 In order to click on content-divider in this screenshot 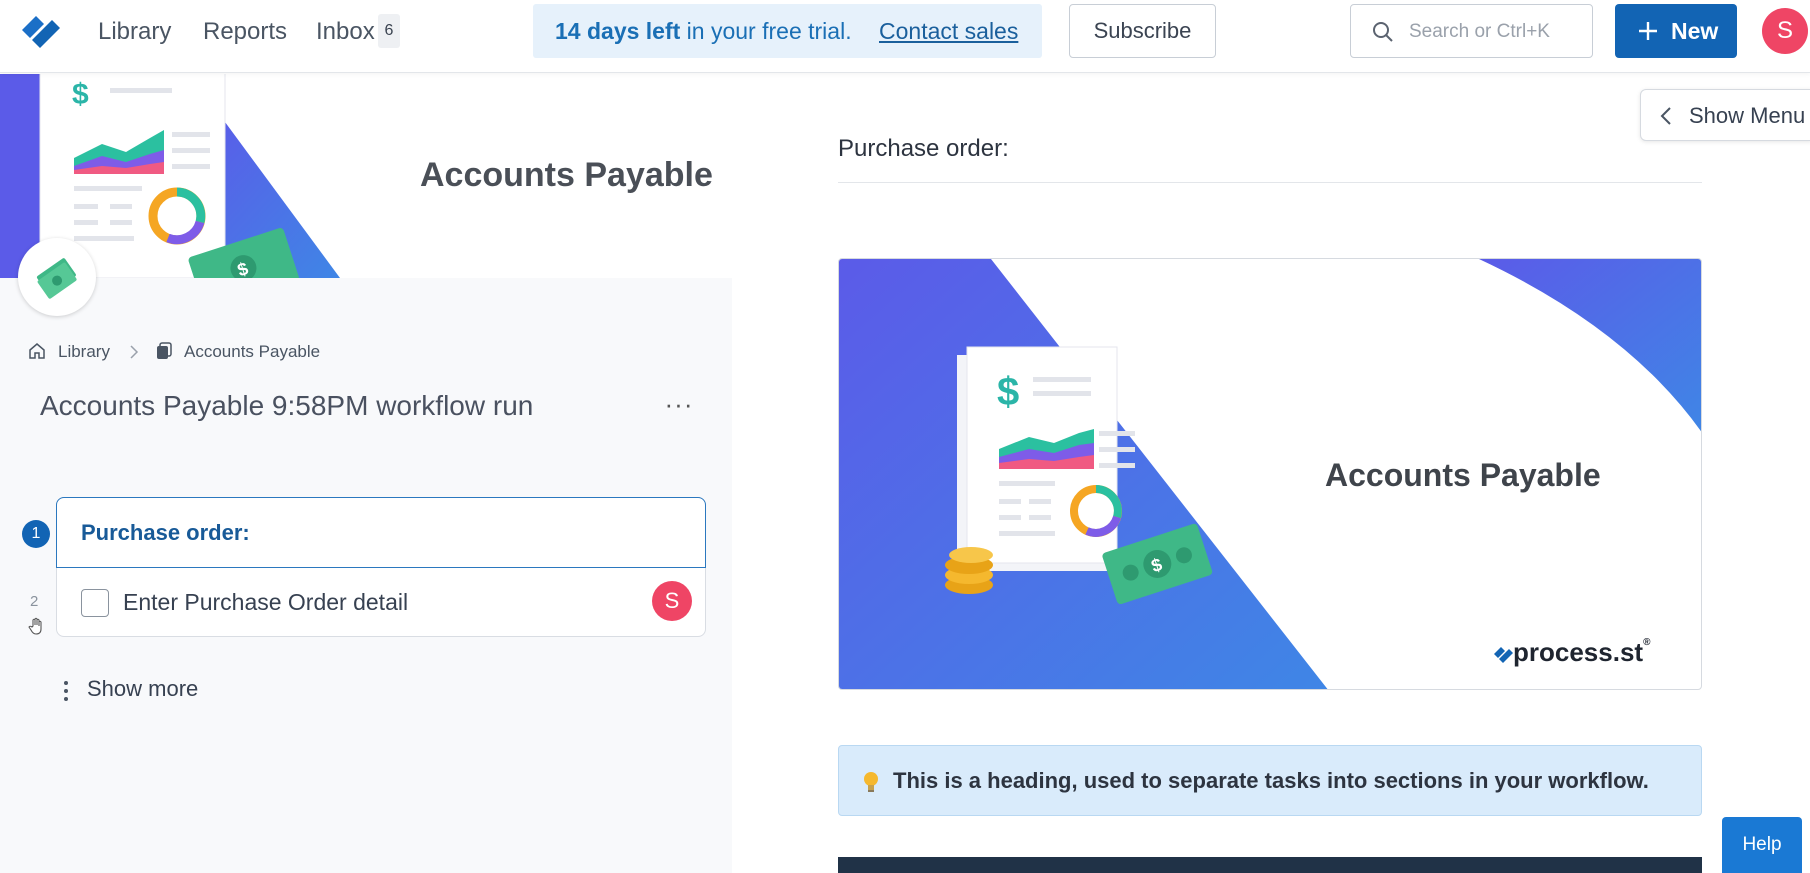, I will do `click(1270, 182)`.